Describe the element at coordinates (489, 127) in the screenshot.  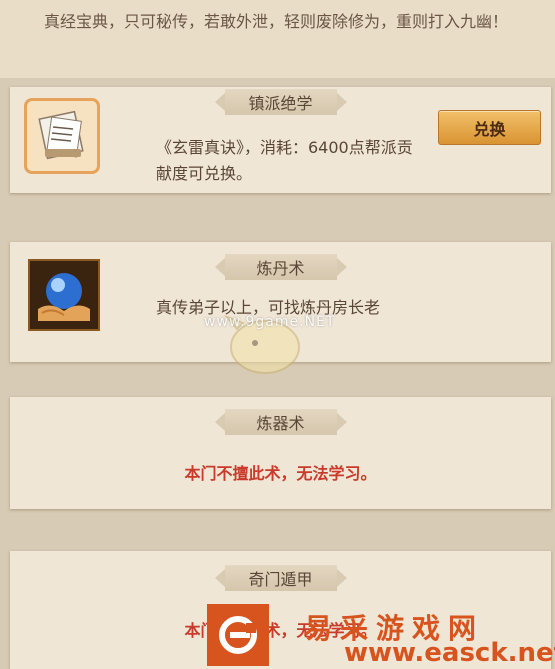
I see `exchange-button: 兑换` at that location.